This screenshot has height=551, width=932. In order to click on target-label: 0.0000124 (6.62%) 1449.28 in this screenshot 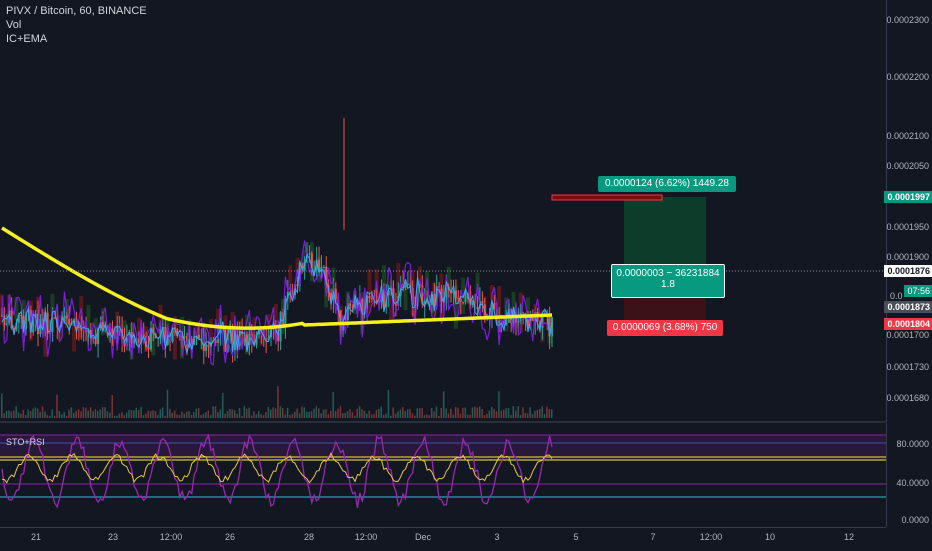, I will do `click(667, 184)`.